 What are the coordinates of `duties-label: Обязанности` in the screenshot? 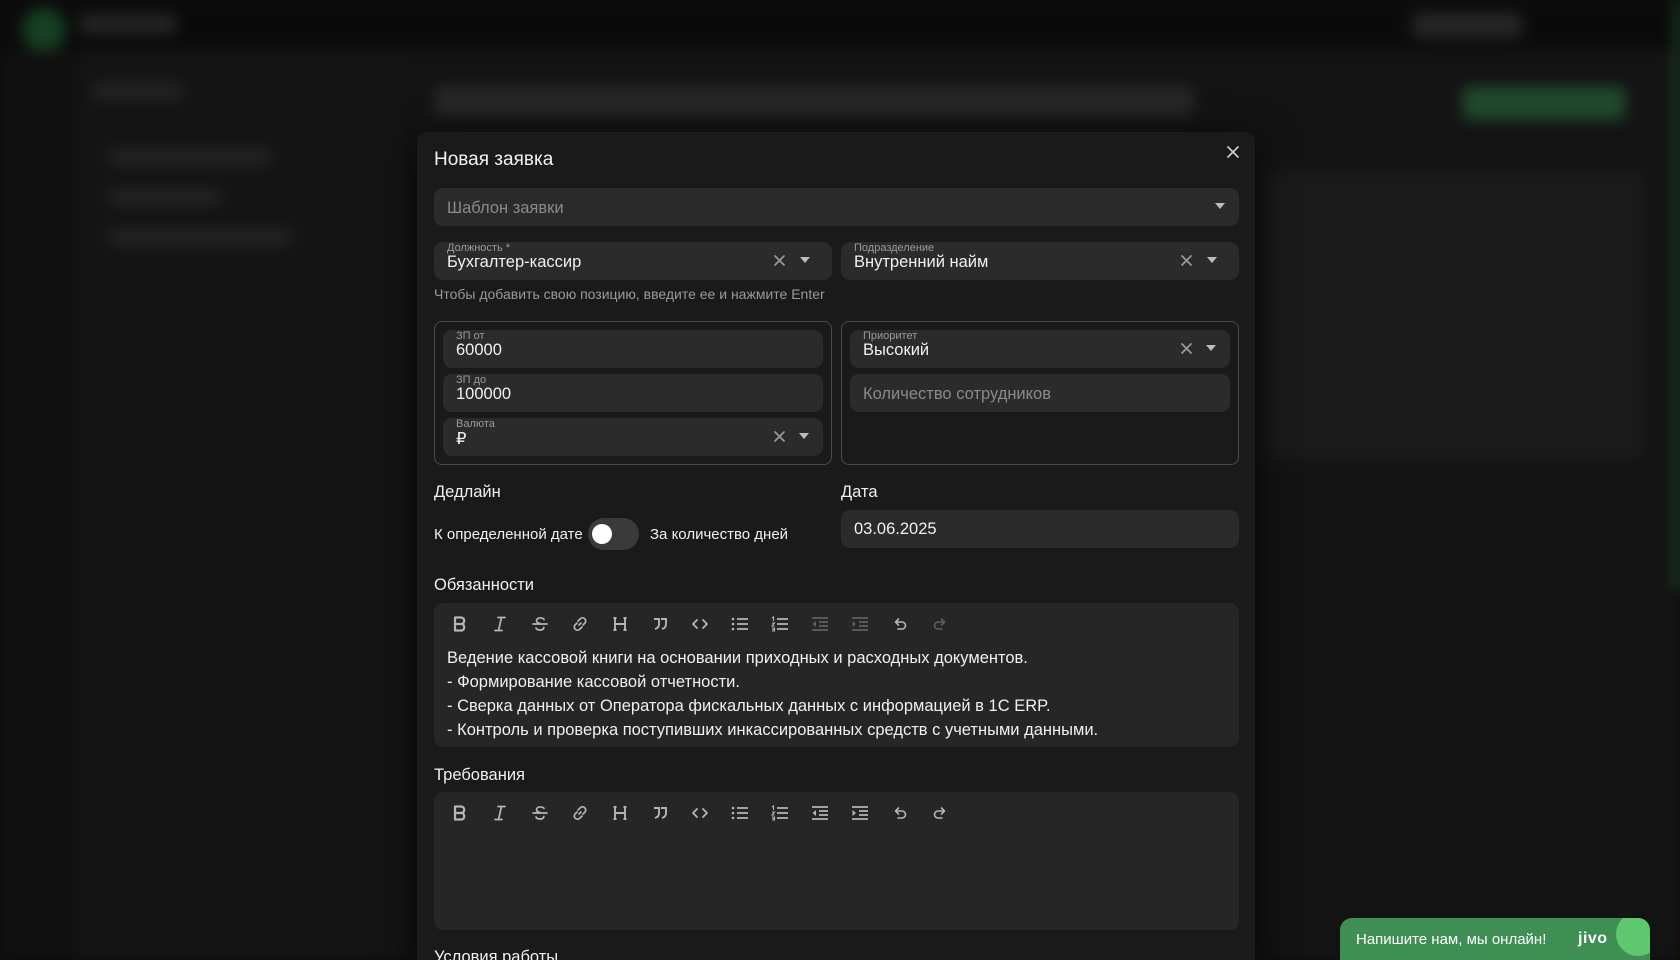 It's located at (484, 585).